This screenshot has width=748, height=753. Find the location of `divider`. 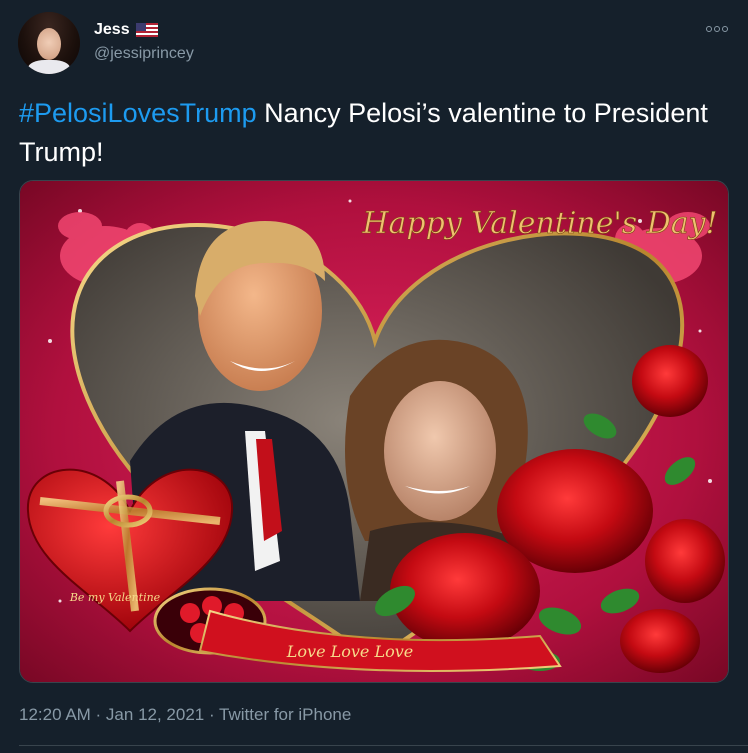

divider is located at coordinates (383, 745).